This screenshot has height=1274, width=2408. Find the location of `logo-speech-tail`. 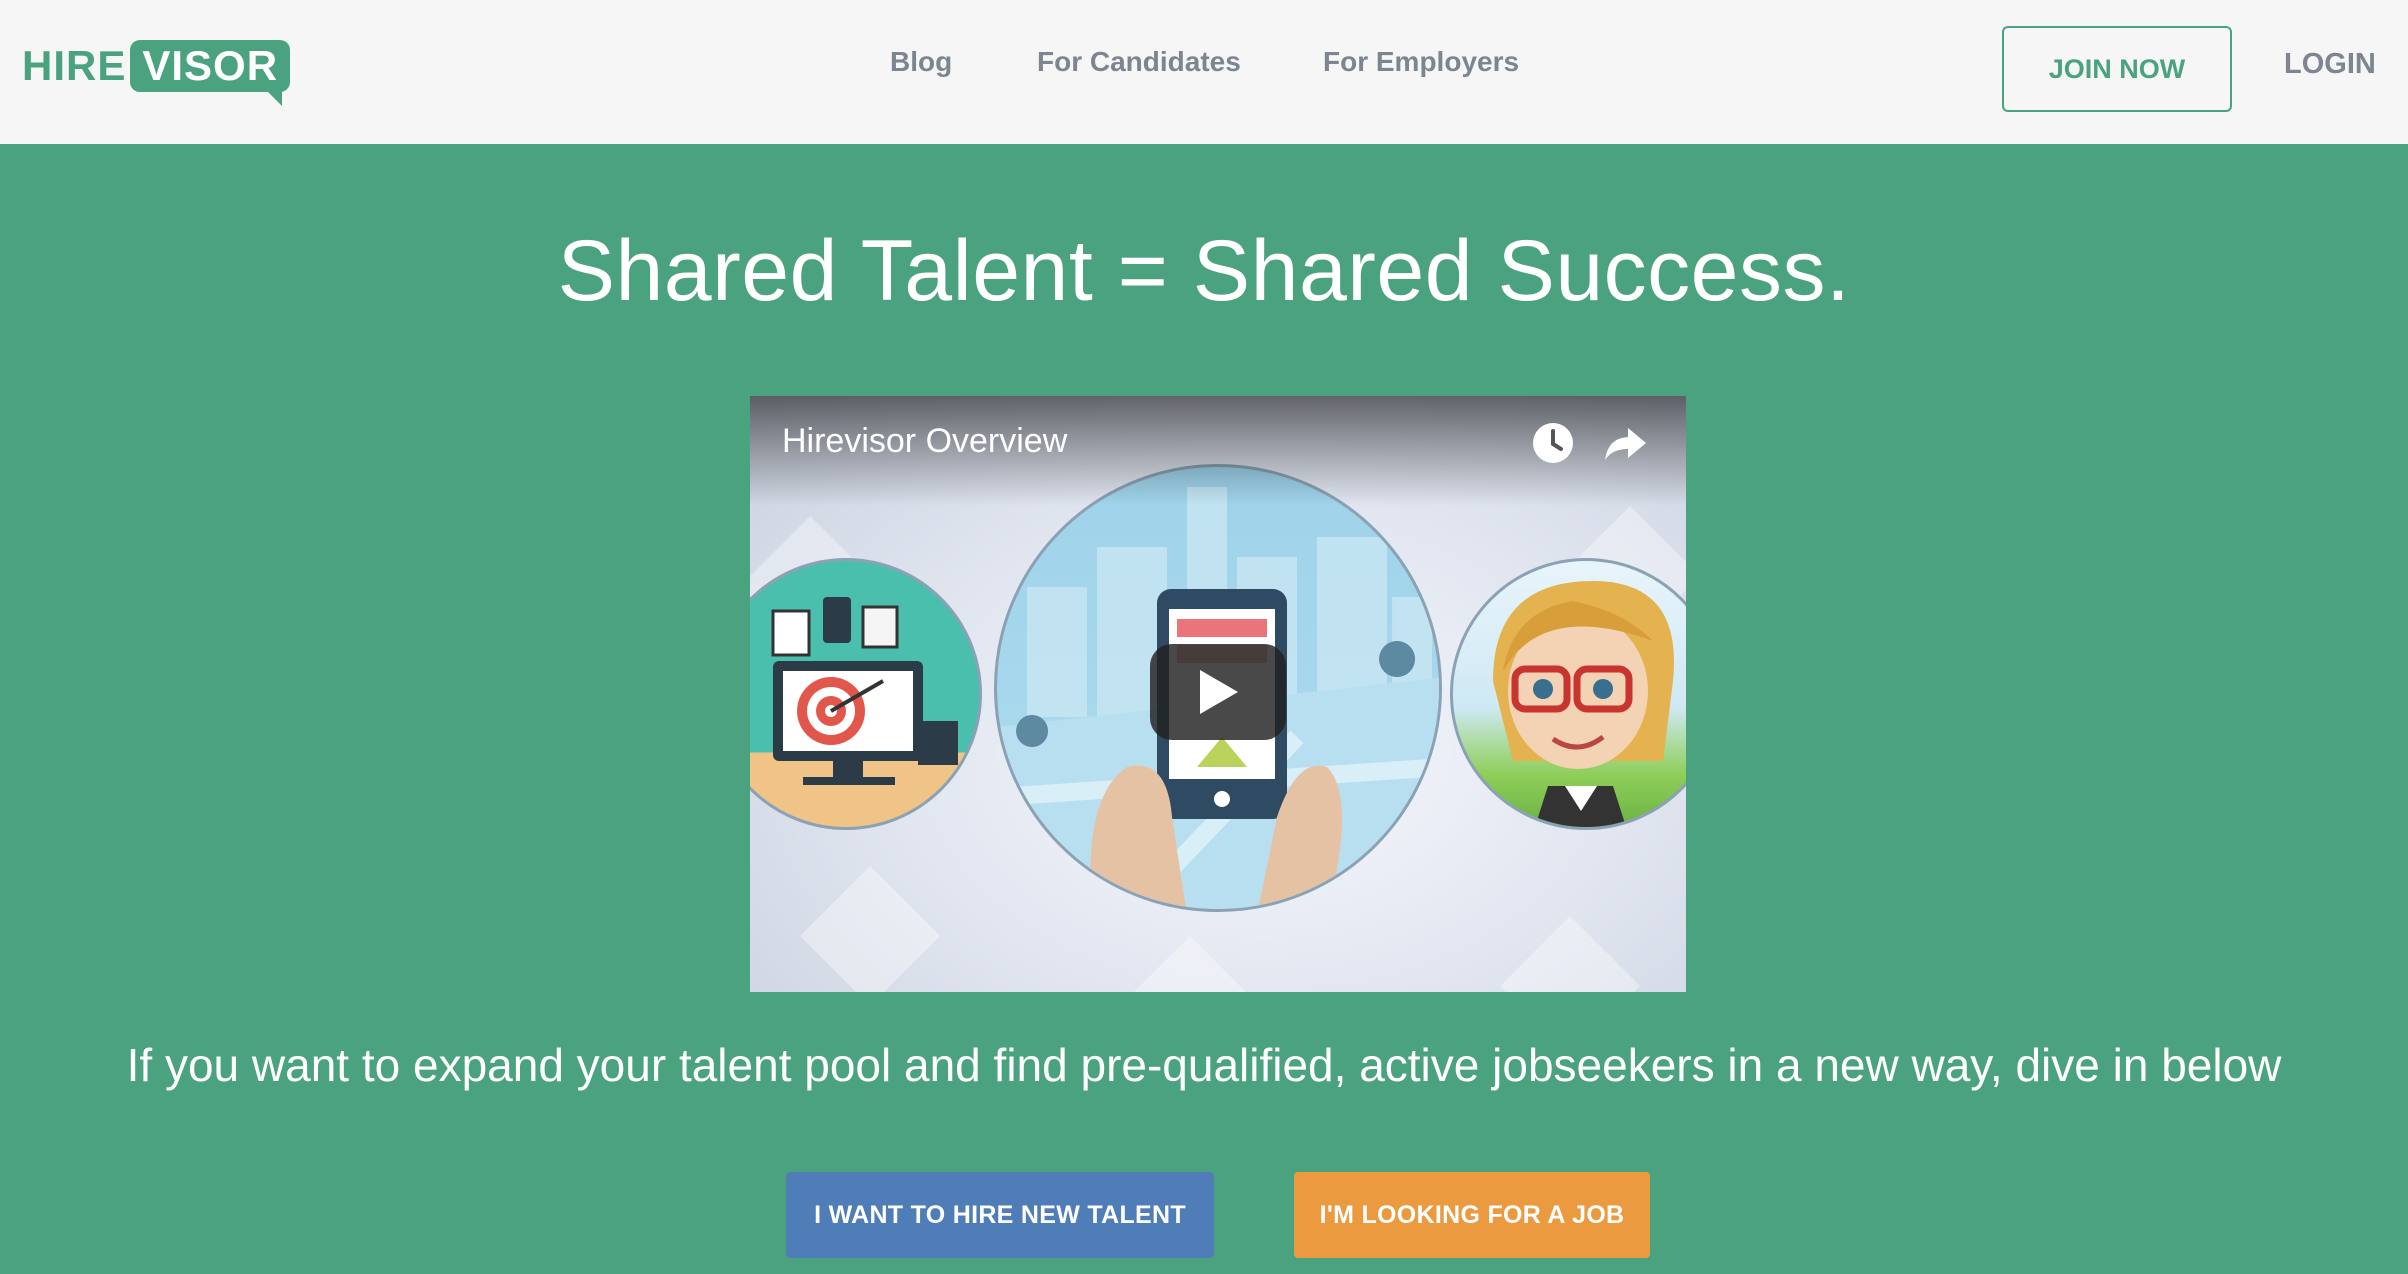

logo-speech-tail is located at coordinates (274, 98).